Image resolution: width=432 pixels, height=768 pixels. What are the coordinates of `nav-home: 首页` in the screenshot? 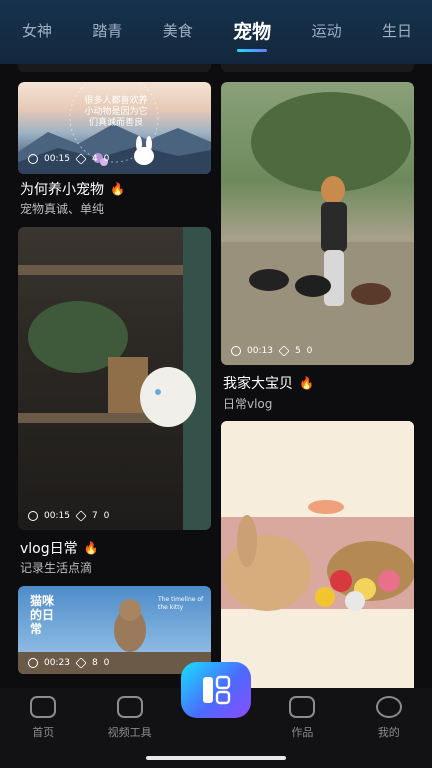 It's located at (43, 732).